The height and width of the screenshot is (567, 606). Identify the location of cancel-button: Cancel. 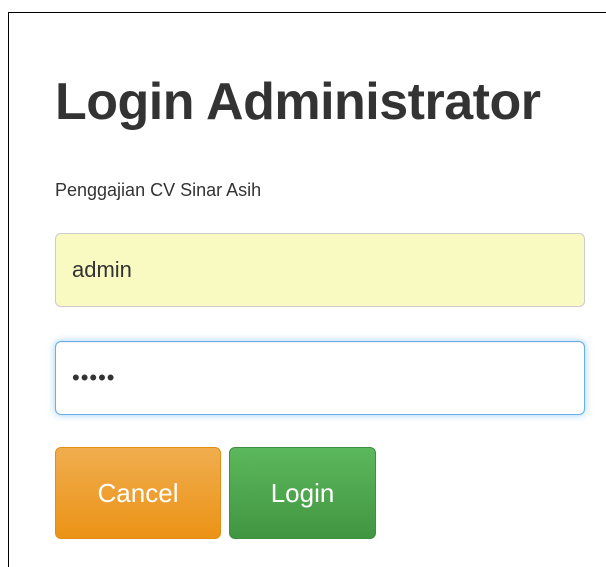
(138, 493).